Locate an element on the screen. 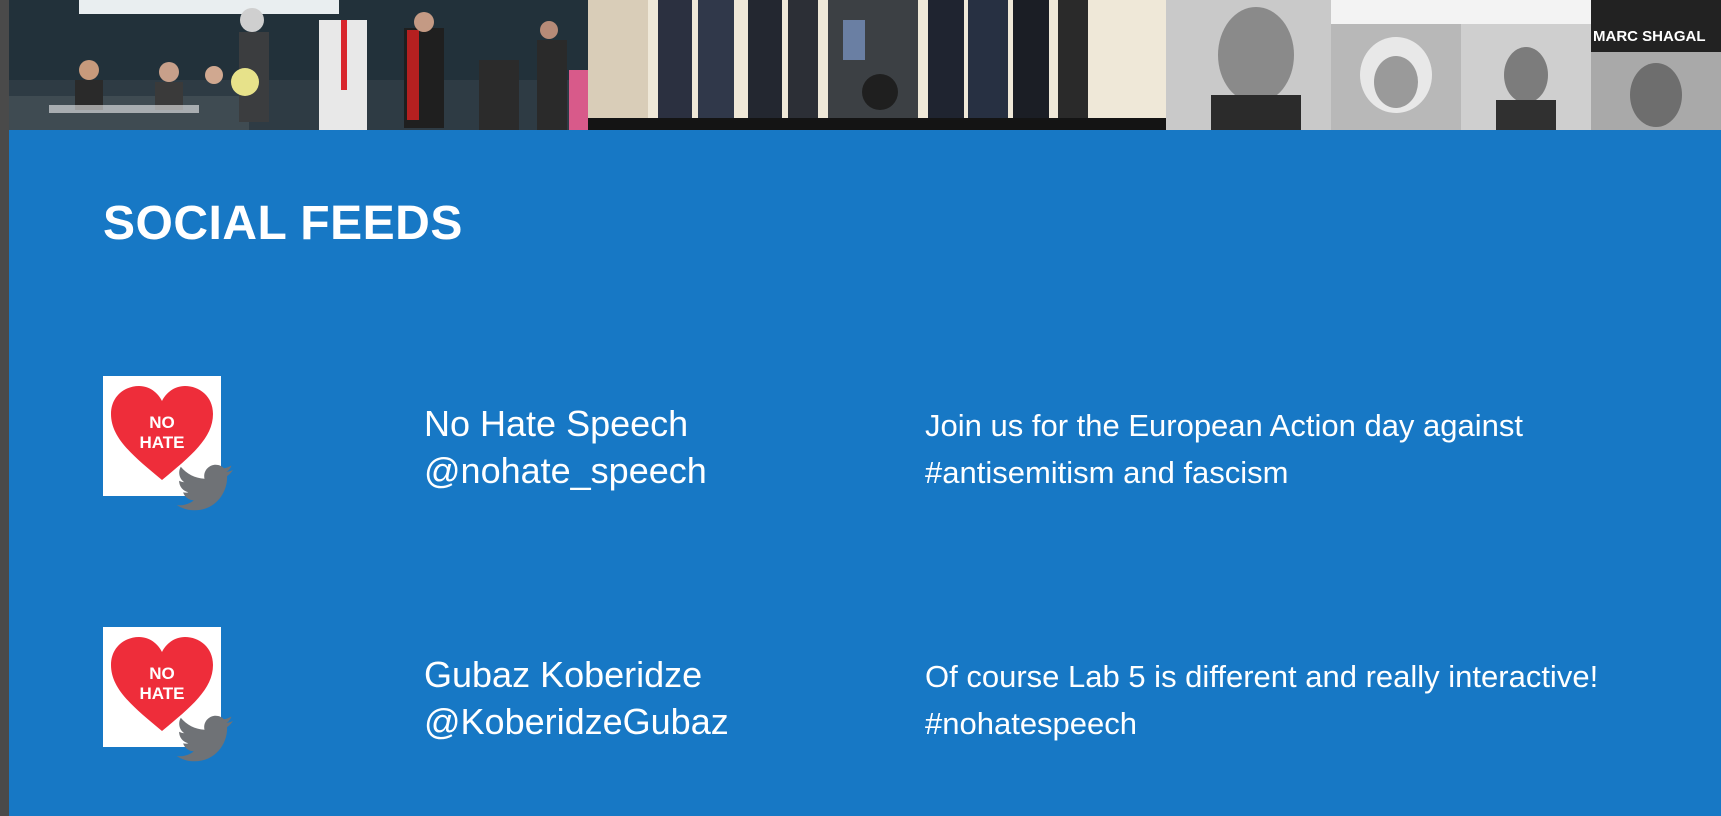  feed-user-name: Gubaz Koberidze is located at coordinates (659, 674).